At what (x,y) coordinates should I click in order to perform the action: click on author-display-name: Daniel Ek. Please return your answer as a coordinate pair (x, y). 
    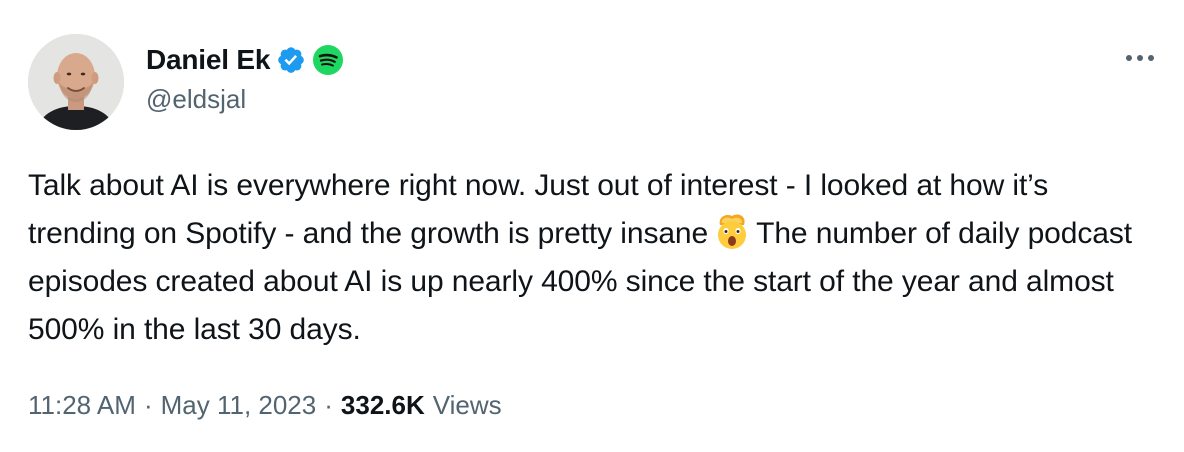
    Looking at the image, I should click on (208, 60).